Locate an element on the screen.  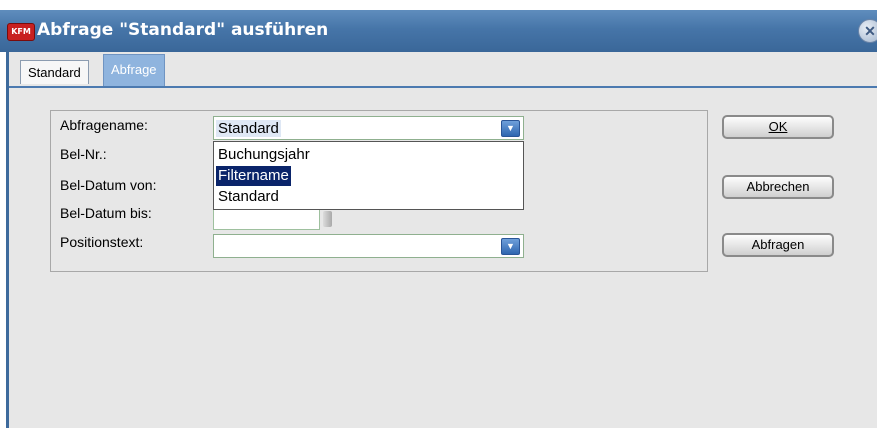
belnr-label: Bel-Nr.: is located at coordinates (83, 154).